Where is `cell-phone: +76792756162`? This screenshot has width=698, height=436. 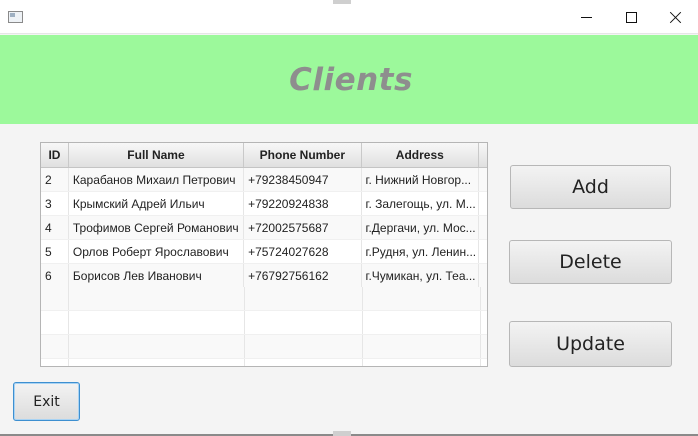 cell-phone: +76792756162 is located at coordinates (303, 275).